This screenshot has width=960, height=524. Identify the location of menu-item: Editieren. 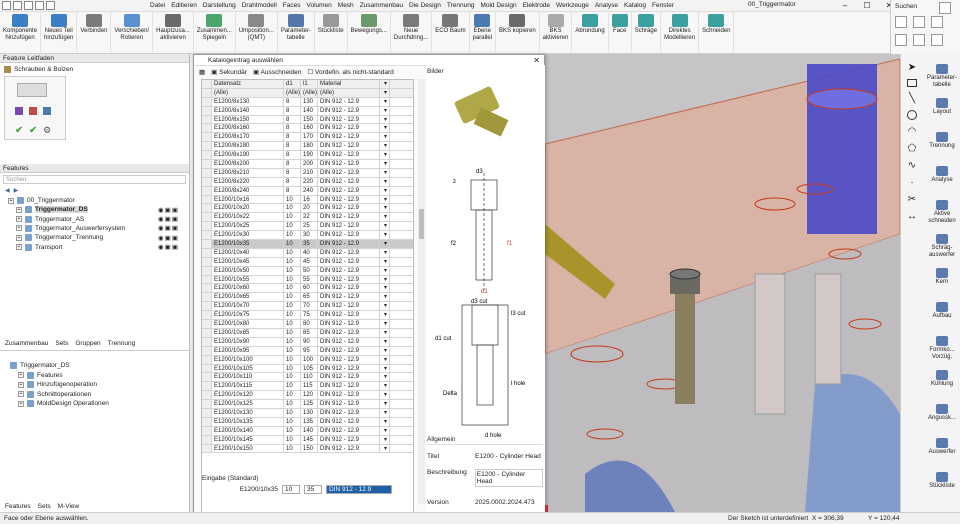
(184, 5).